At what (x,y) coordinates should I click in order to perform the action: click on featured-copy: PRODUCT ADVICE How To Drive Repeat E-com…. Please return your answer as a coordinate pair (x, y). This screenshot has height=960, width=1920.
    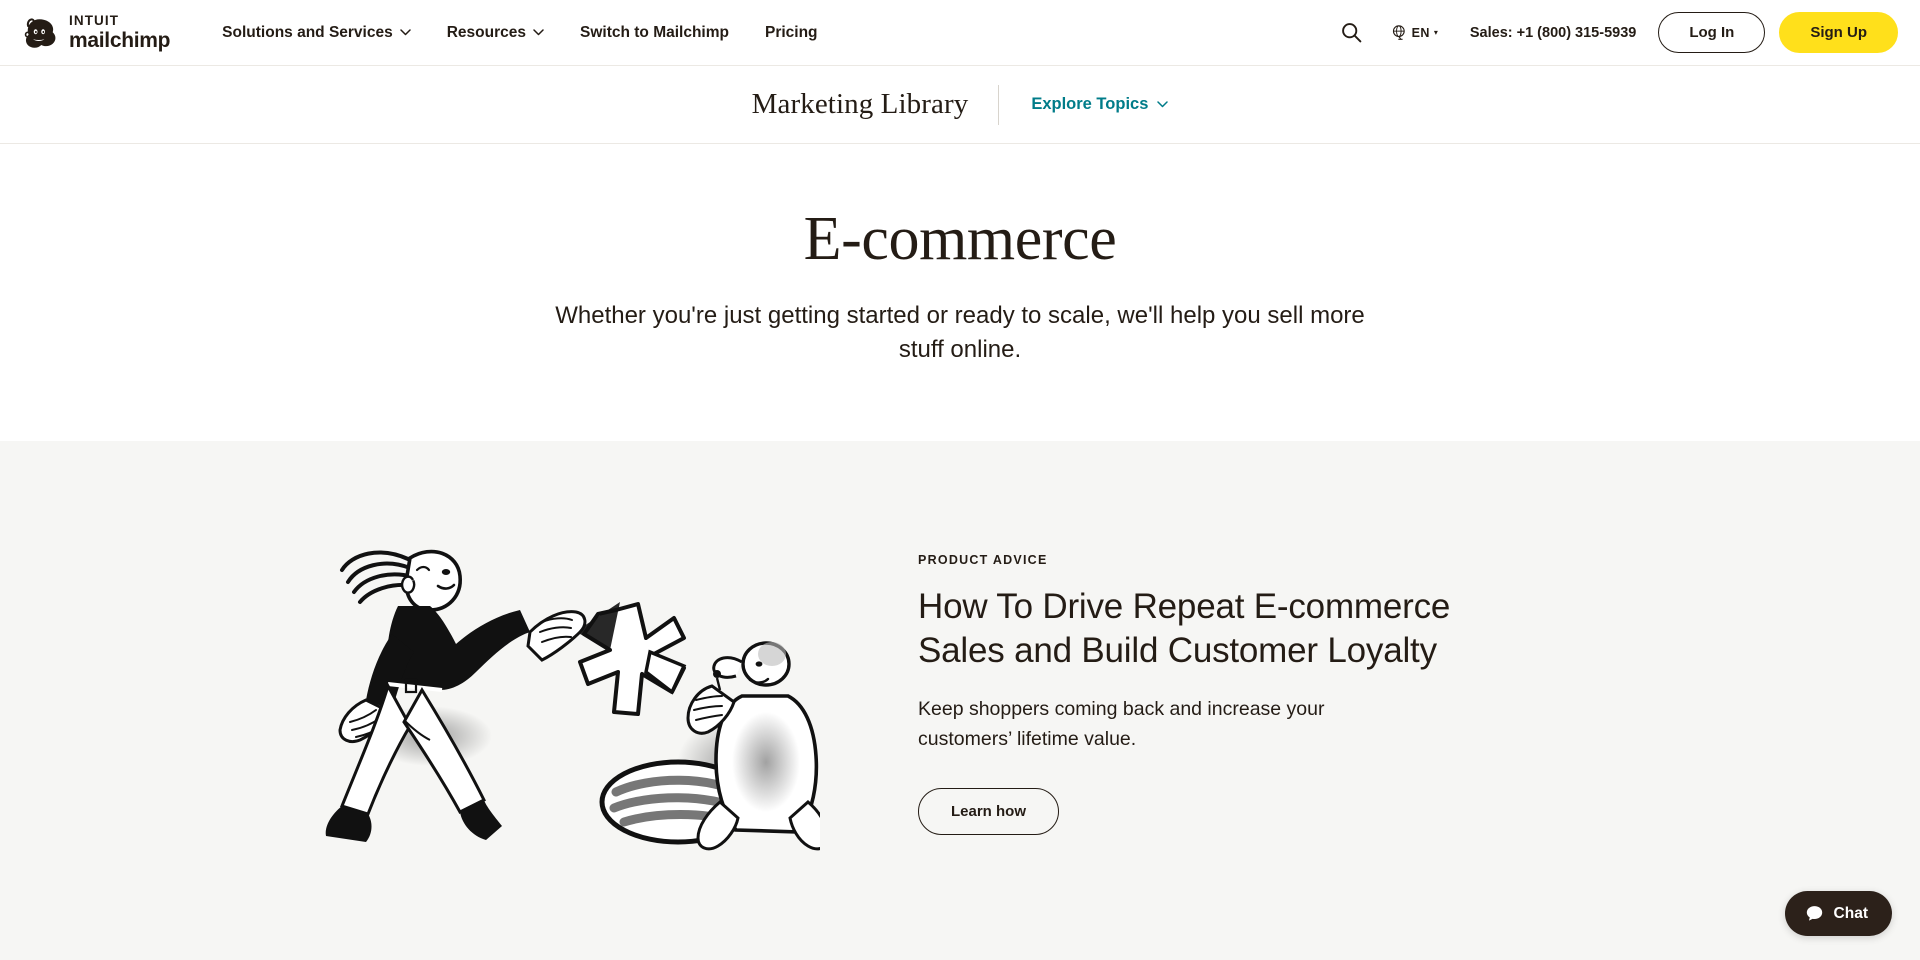
    Looking at the image, I should click on (1188, 708).